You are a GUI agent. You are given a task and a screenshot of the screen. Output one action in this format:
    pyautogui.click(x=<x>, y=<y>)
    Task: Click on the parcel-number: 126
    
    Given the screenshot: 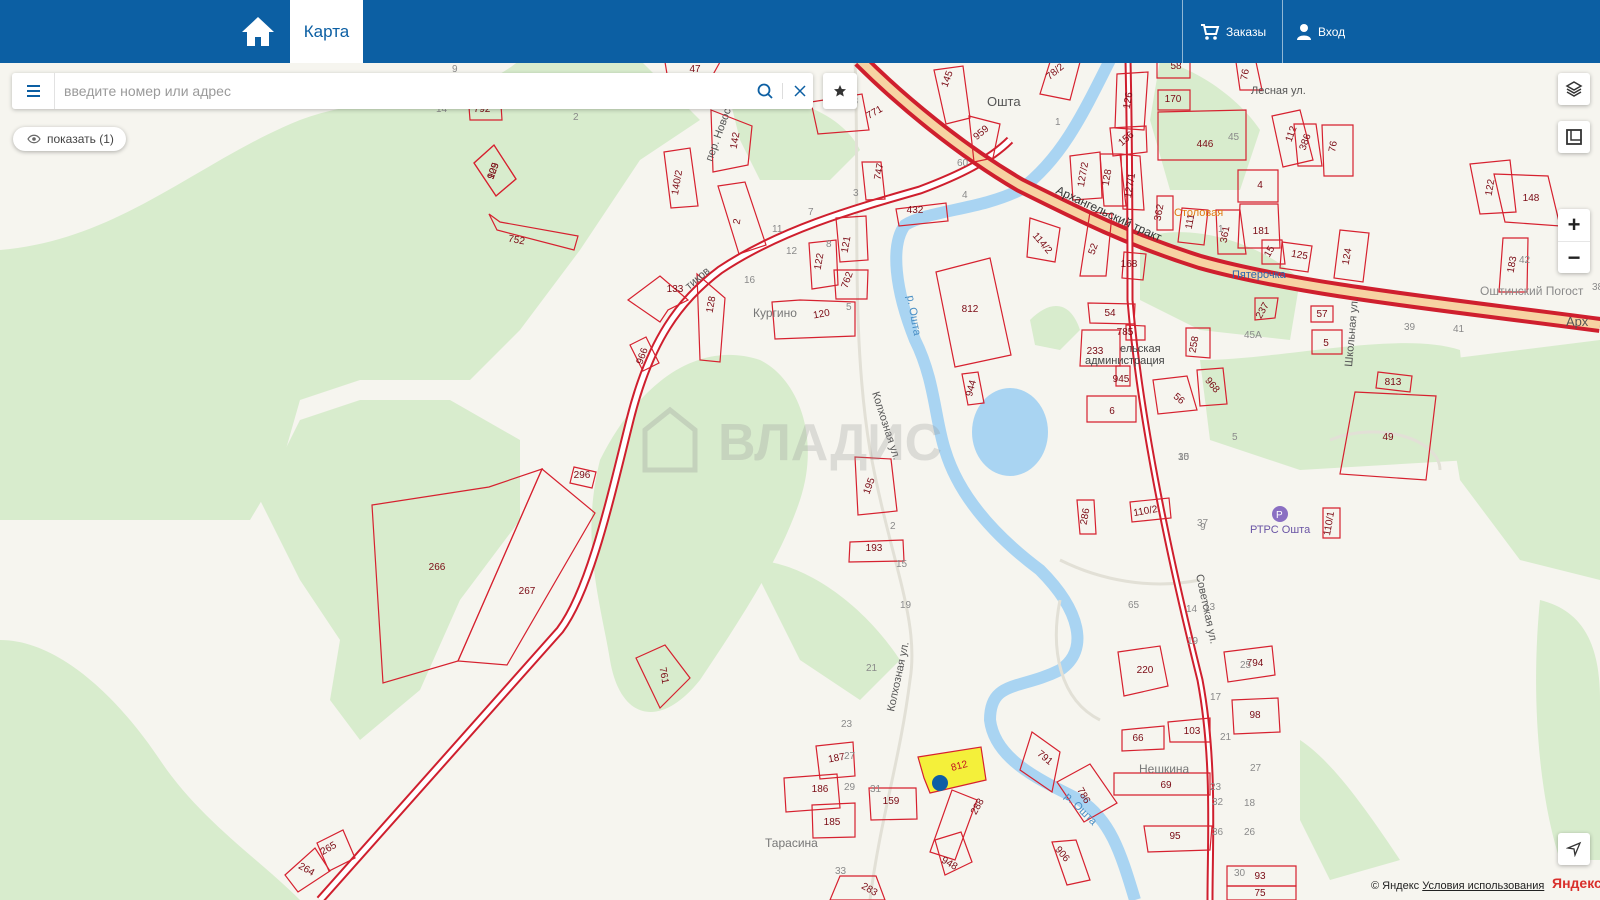 What is the action you would take?
    pyautogui.click(x=1129, y=100)
    